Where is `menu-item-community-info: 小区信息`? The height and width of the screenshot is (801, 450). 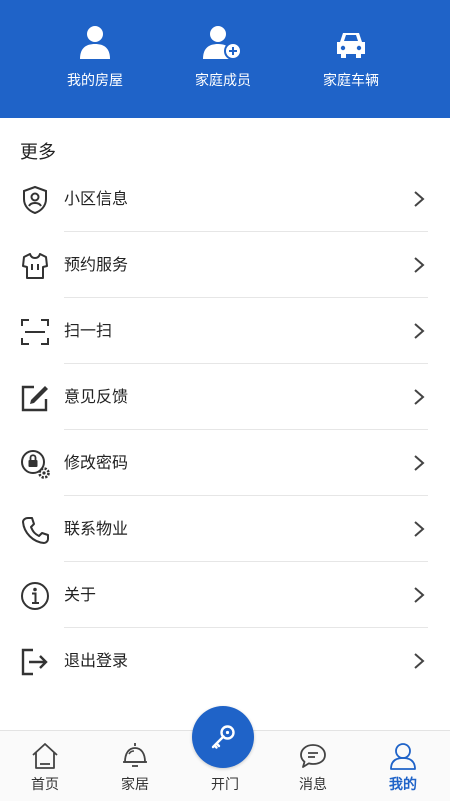 menu-item-community-info: 小区信息 is located at coordinates (225, 199).